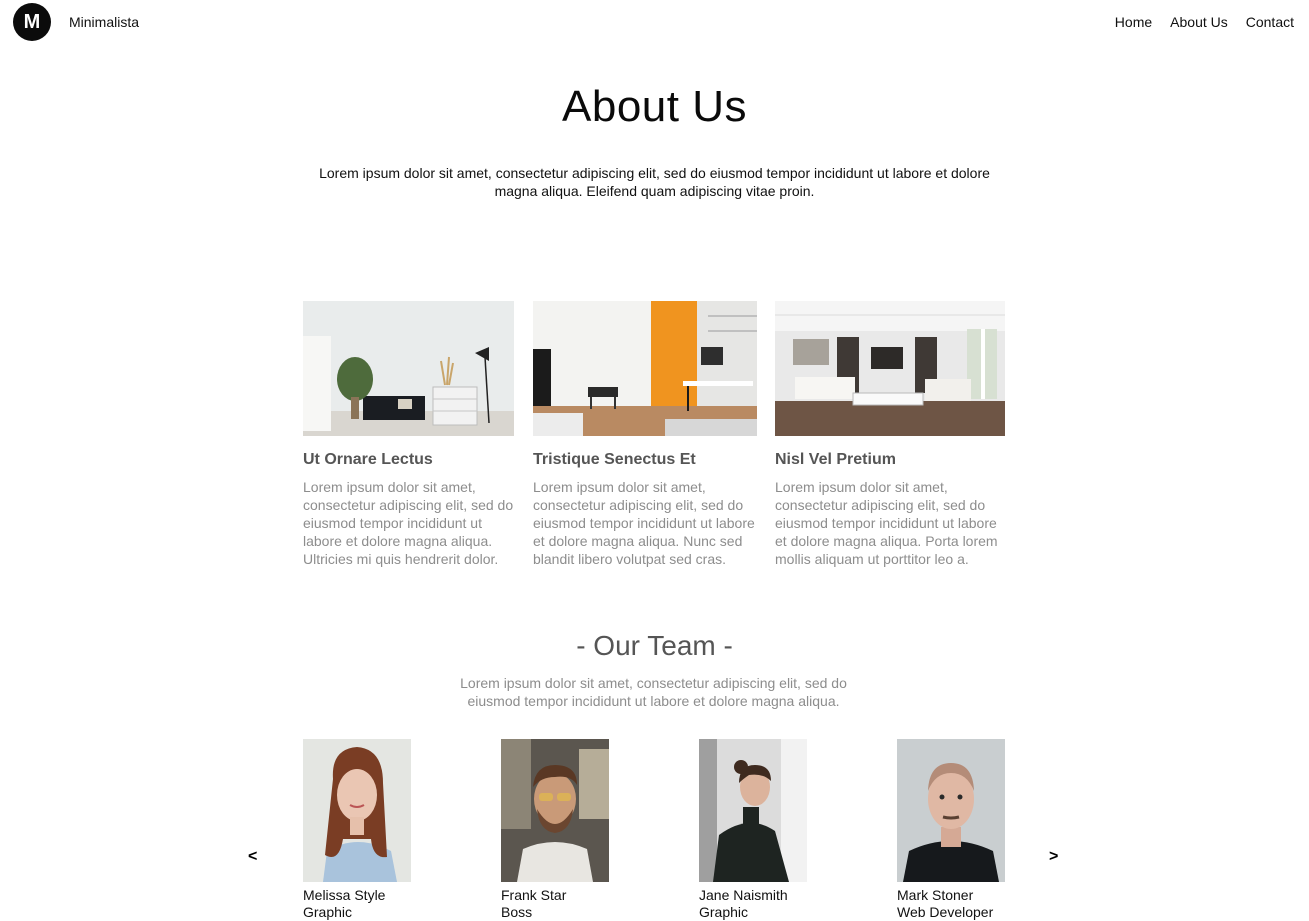 The width and height of the screenshot is (1309, 921). What do you see at coordinates (1270, 22) in the screenshot?
I see `nav-contact-link: Contact` at bounding box center [1270, 22].